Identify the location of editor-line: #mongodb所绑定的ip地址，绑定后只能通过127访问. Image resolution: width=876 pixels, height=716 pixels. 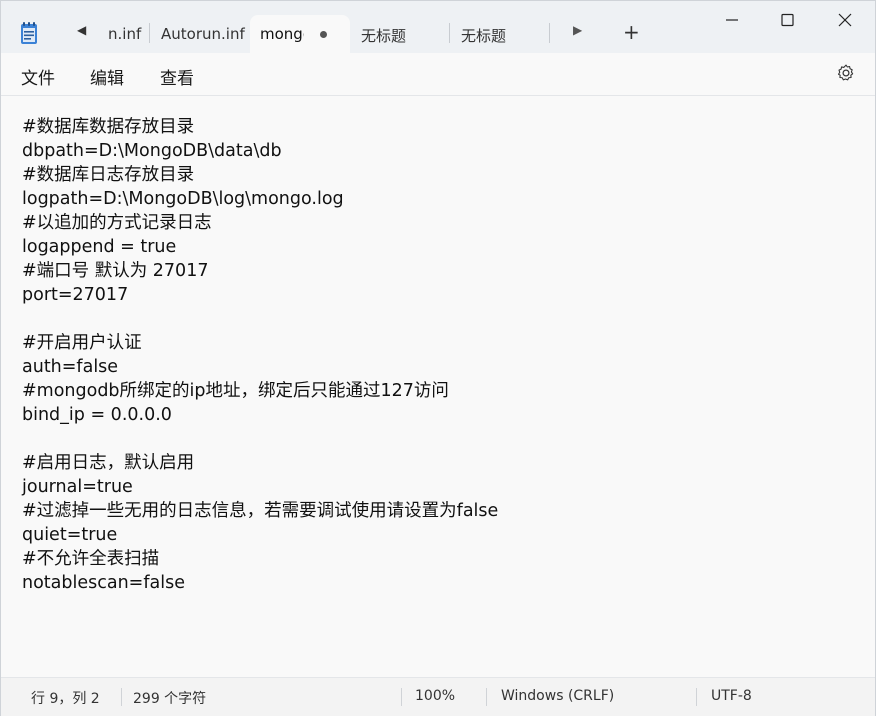
(235, 391).